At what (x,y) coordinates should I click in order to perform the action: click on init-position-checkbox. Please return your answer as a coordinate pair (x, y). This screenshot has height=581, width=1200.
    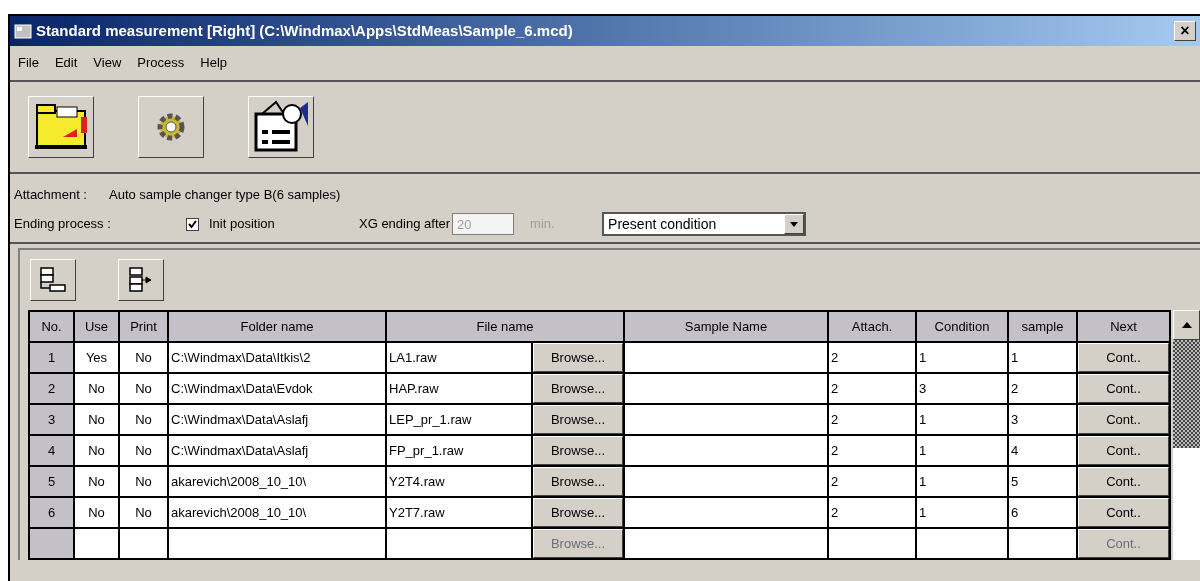
    Looking at the image, I should click on (192, 224).